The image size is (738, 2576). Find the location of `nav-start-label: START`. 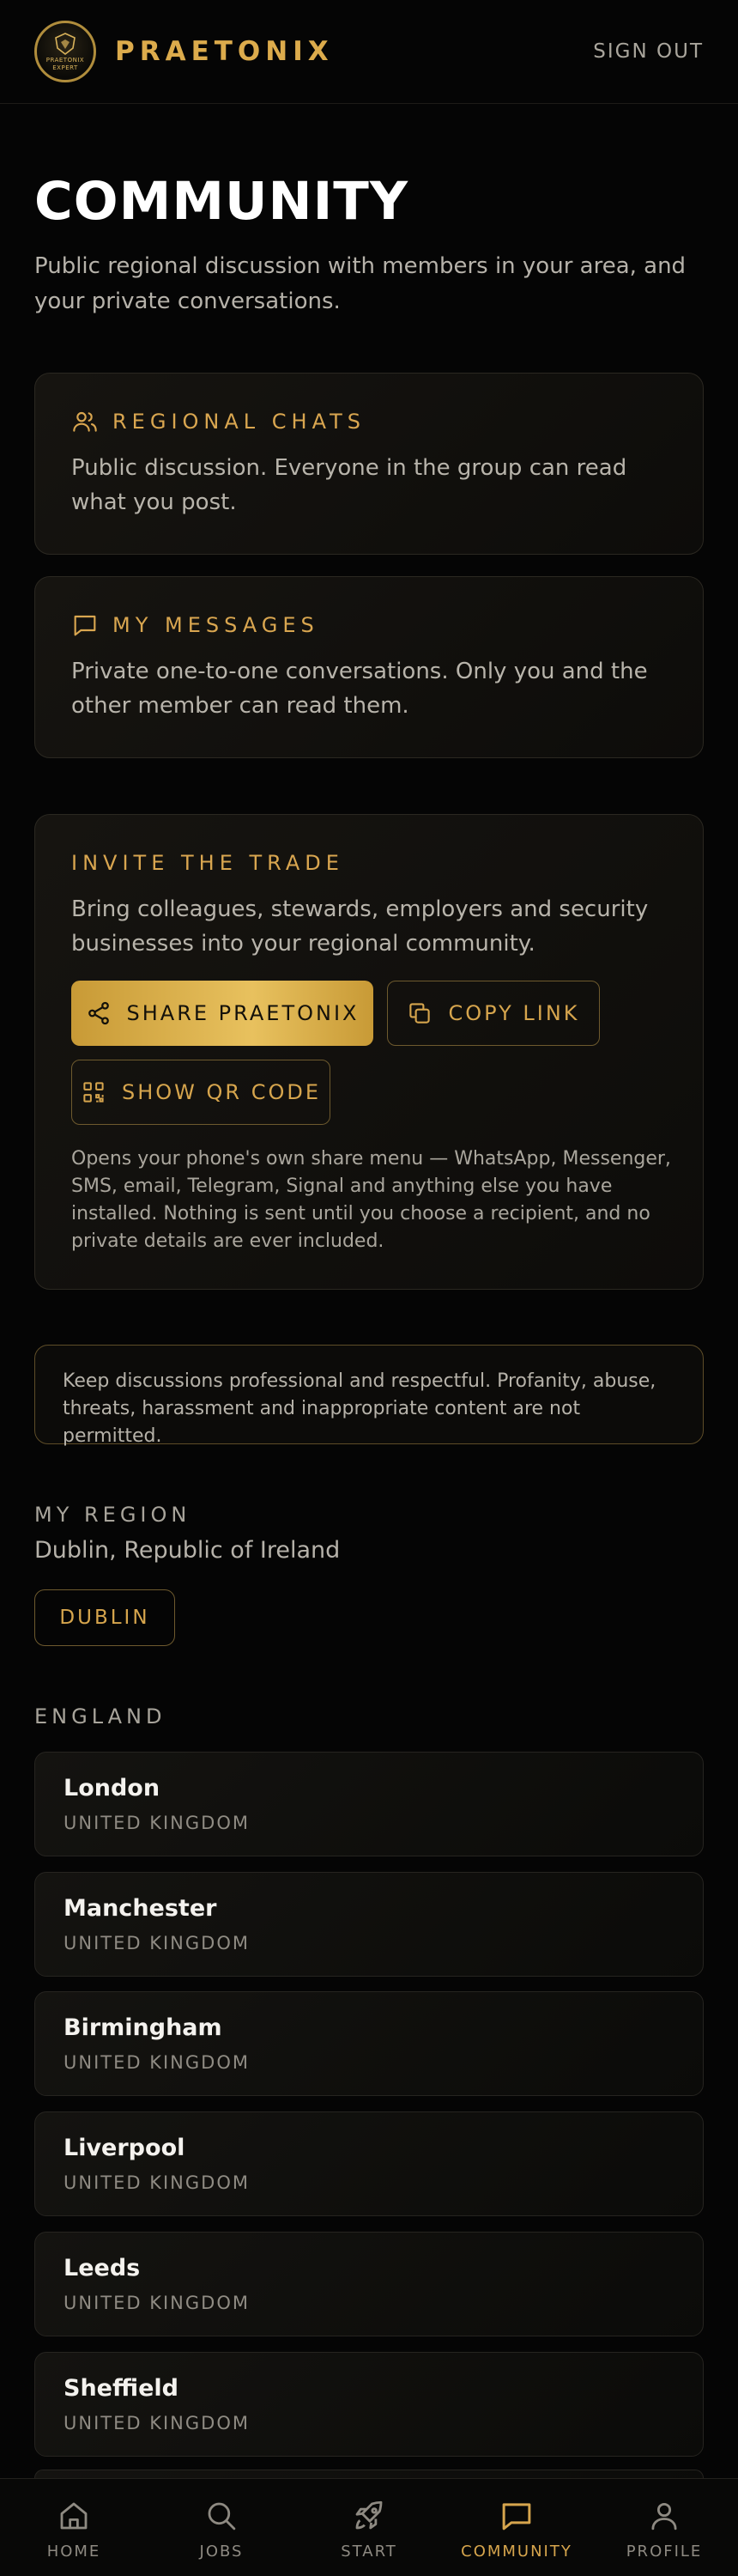

nav-start-label: START is located at coordinates (369, 2552).